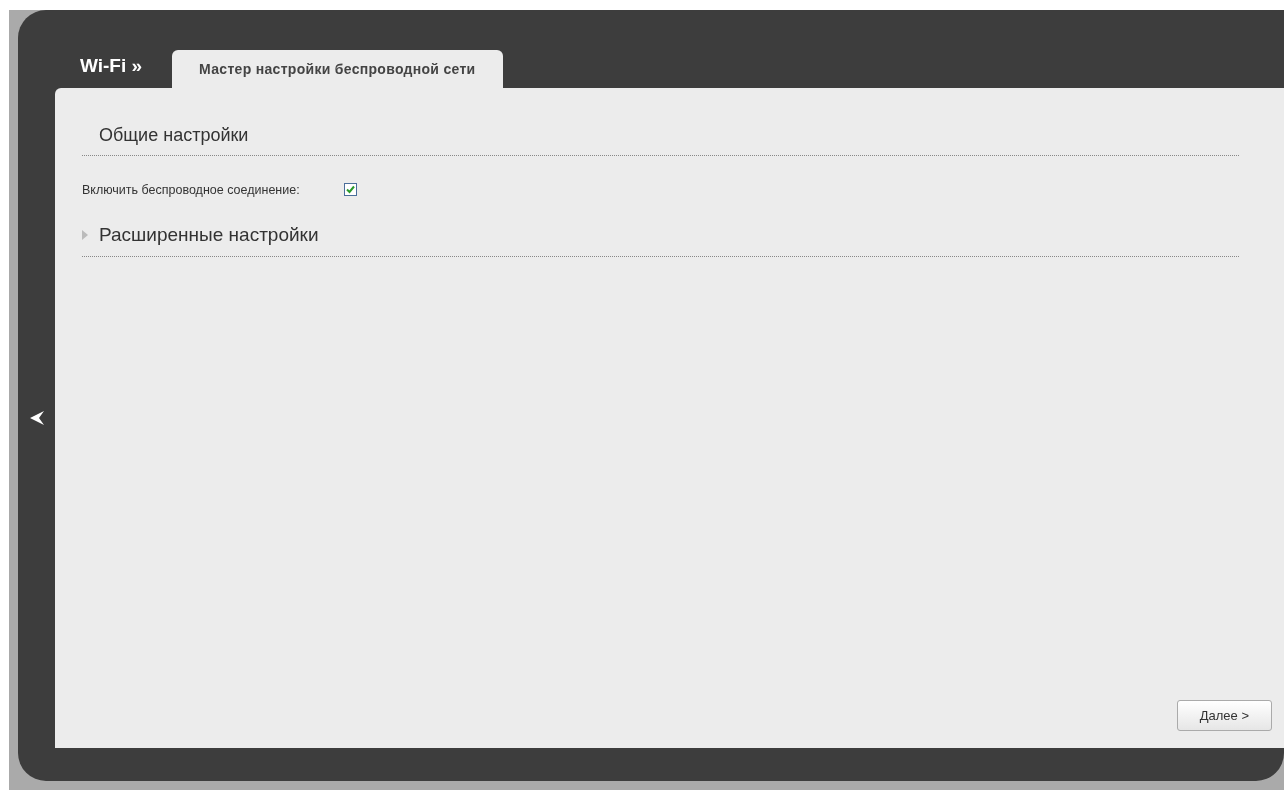 The width and height of the screenshot is (1284, 799). What do you see at coordinates (1224, 715) in the screenshot?
I see `next-button: Далее >` at bounding box center [1224, 715].